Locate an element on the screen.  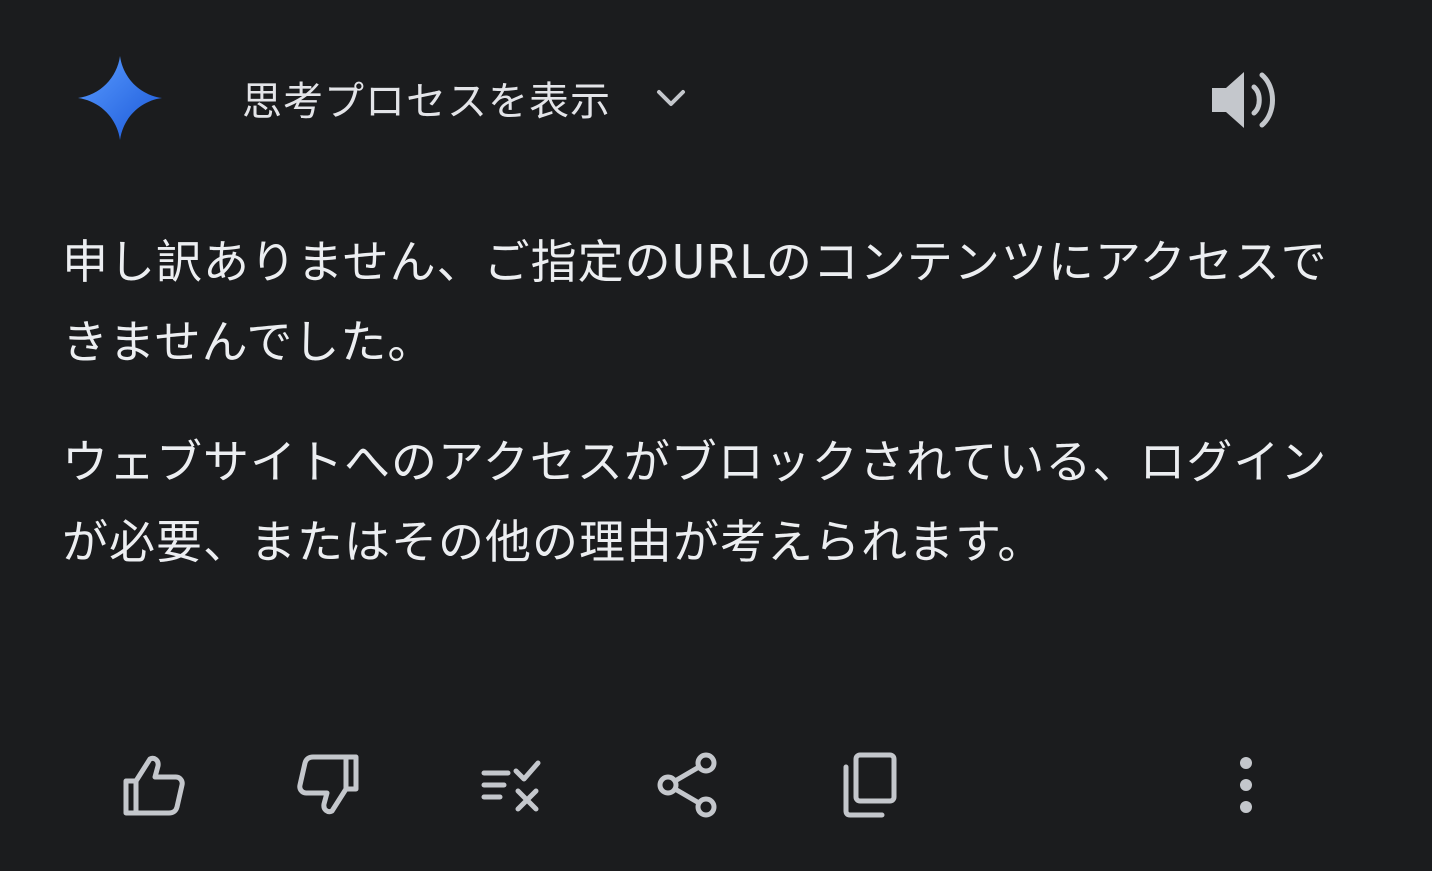
more-options-button is located at coordinates (1246, 785).